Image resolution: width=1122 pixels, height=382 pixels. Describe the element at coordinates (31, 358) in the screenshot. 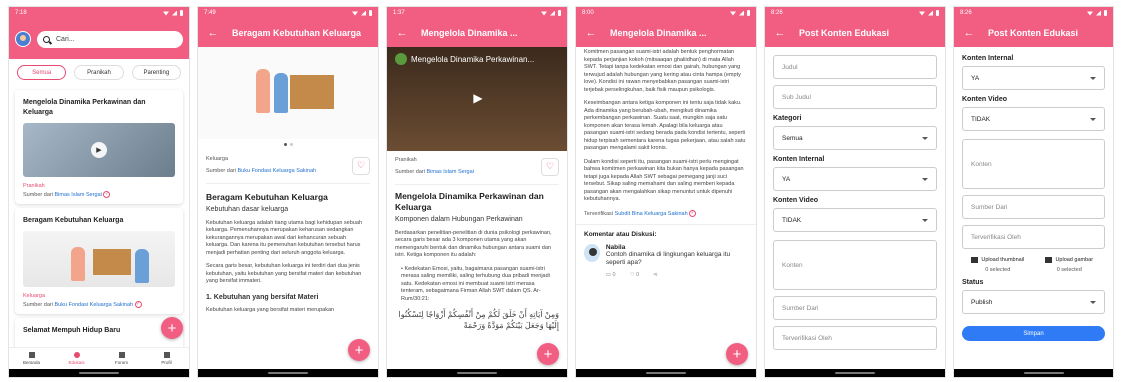

I see `nav-beranda: Beranda` at that location.